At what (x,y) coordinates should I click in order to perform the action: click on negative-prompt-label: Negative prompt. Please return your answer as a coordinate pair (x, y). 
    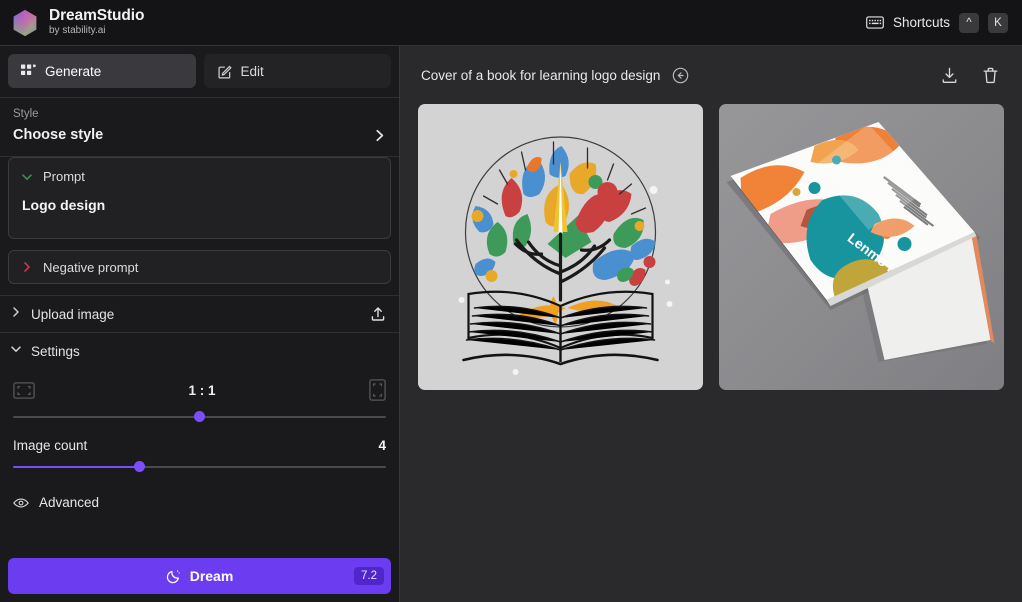
    Looking at the image, I should click on (91, 267).